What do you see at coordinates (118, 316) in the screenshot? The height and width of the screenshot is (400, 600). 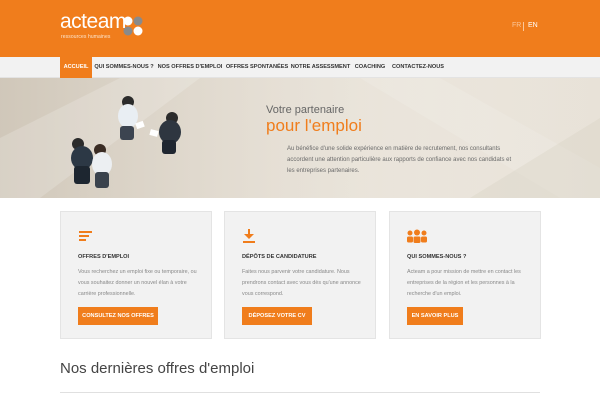 I see `consultez-offres-button: CONSULTEZ NOS OFFRES` at bounding box center [118, 316].